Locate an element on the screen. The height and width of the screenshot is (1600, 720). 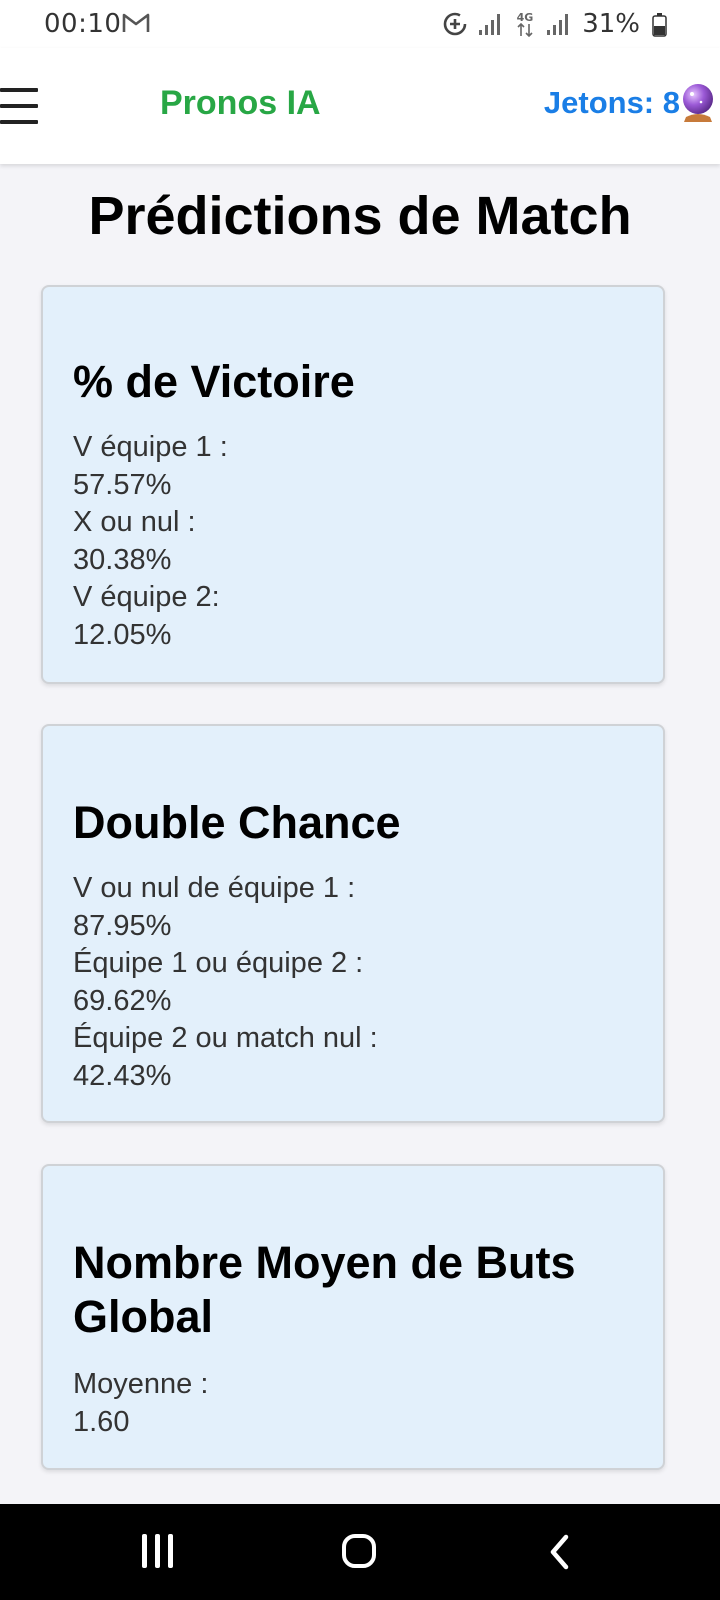
status-icons: 4G 31% is located at coordinates (554, 24).